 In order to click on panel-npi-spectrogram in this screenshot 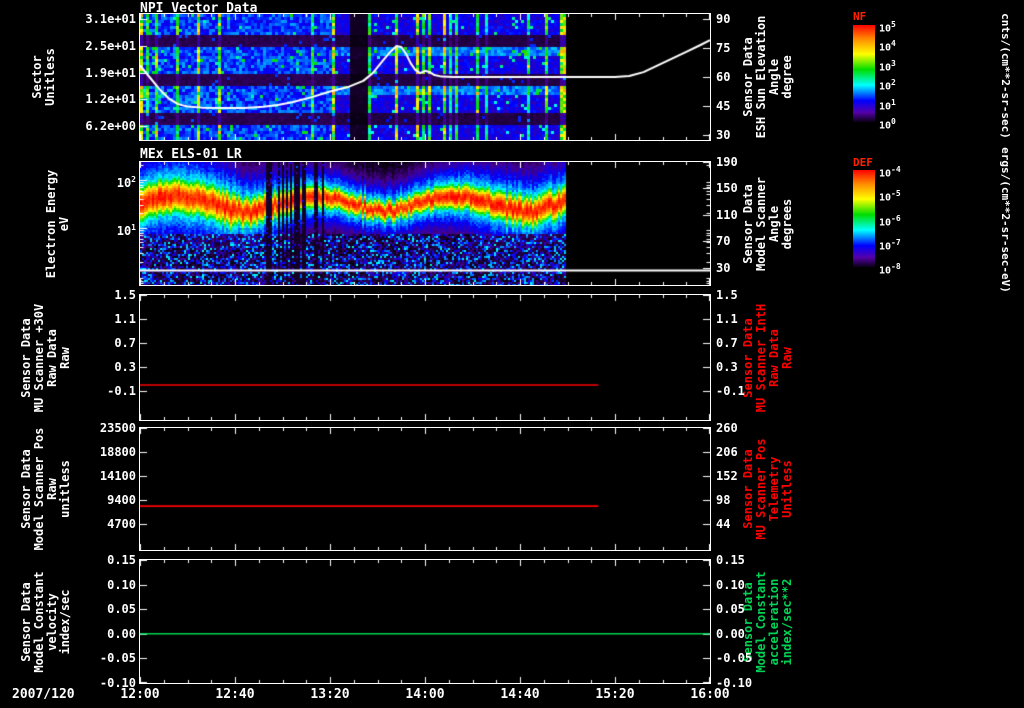, I will do `click(425, 77)`.